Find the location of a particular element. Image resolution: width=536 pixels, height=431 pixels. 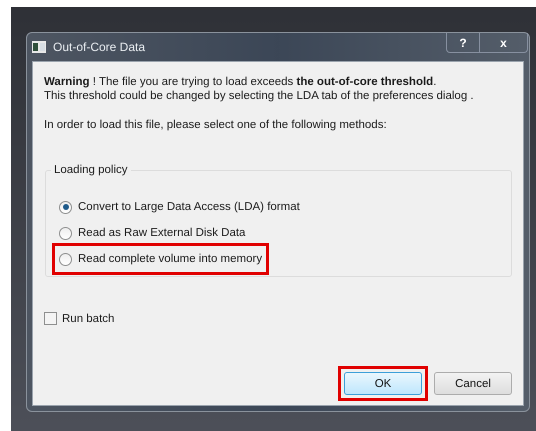

run-batch-checkbox: Run batch is located at coordinates (278, 318).